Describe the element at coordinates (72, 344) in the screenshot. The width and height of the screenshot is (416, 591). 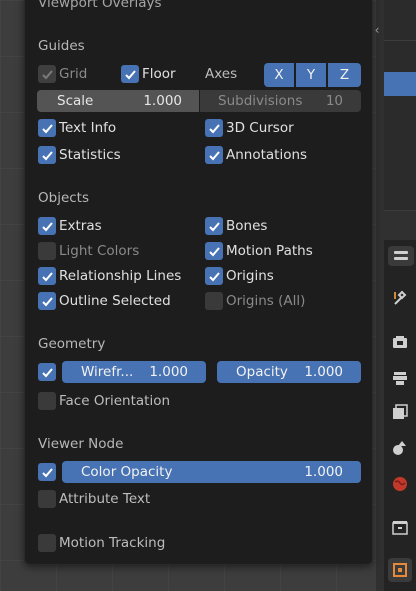
I see `section-geometry: Geometry` at that location.